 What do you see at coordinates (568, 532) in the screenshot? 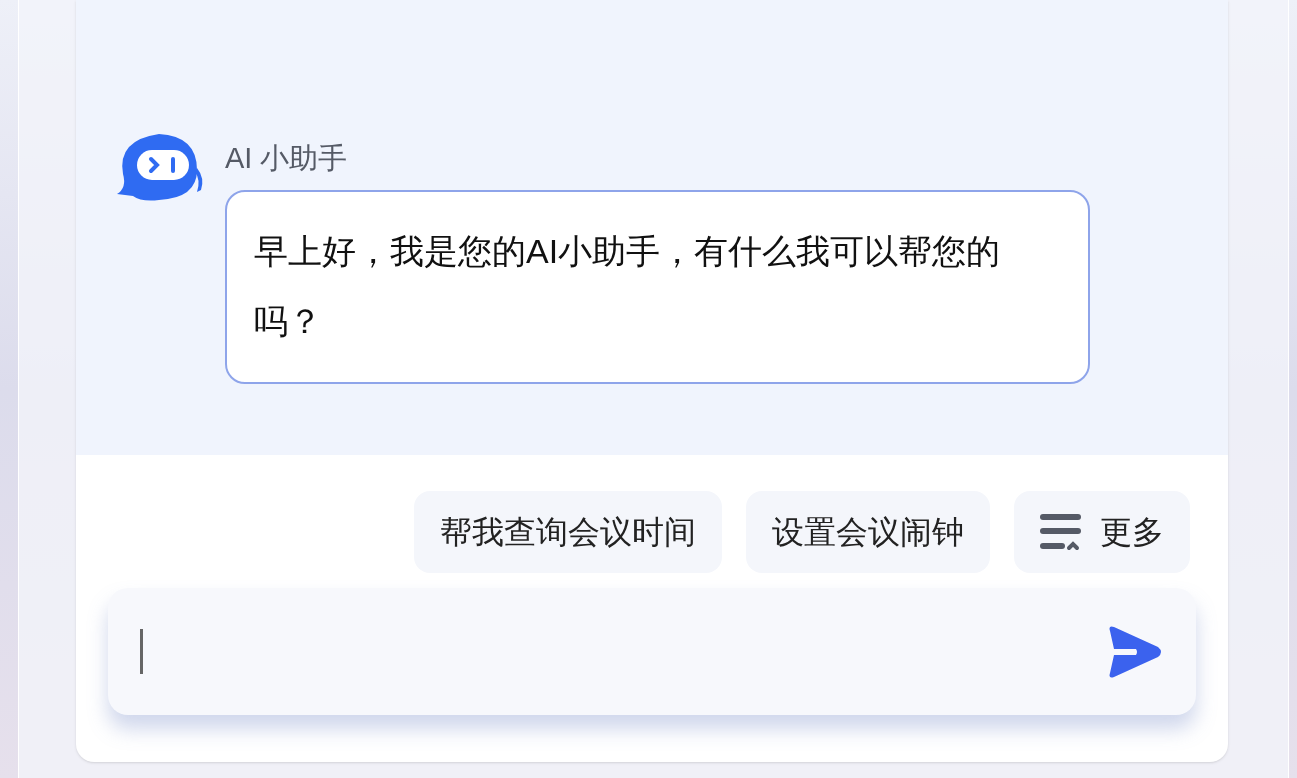
I see `suggestion-chip: 帮我查询会议时间` at bounding box center [568, 532].